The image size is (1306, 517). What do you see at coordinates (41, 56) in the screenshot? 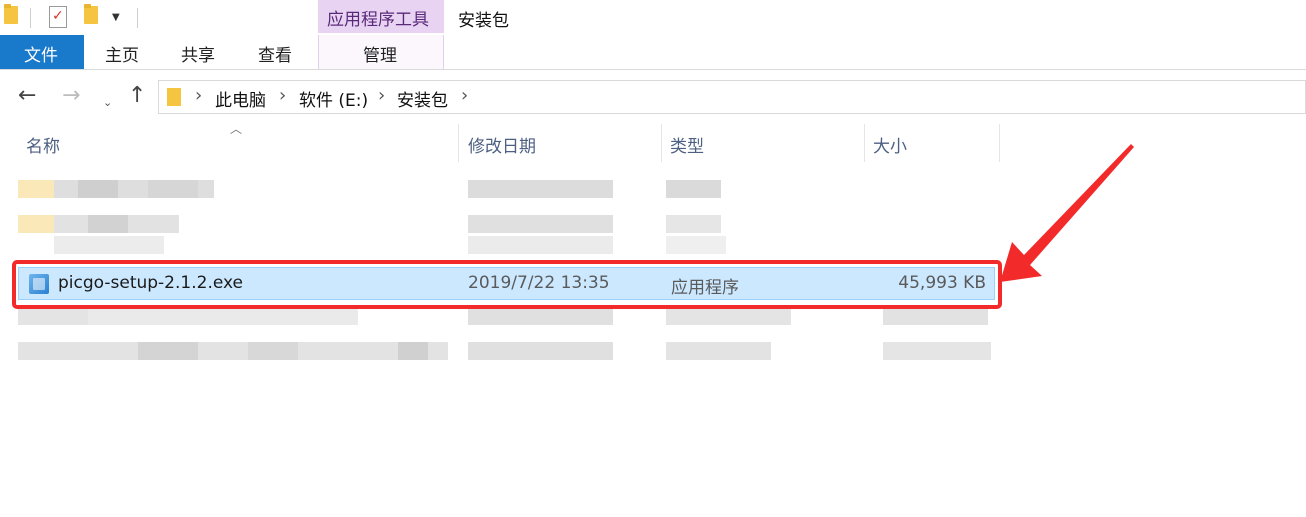
I see `tab-label: 文件` at bounding box center [41, 56].